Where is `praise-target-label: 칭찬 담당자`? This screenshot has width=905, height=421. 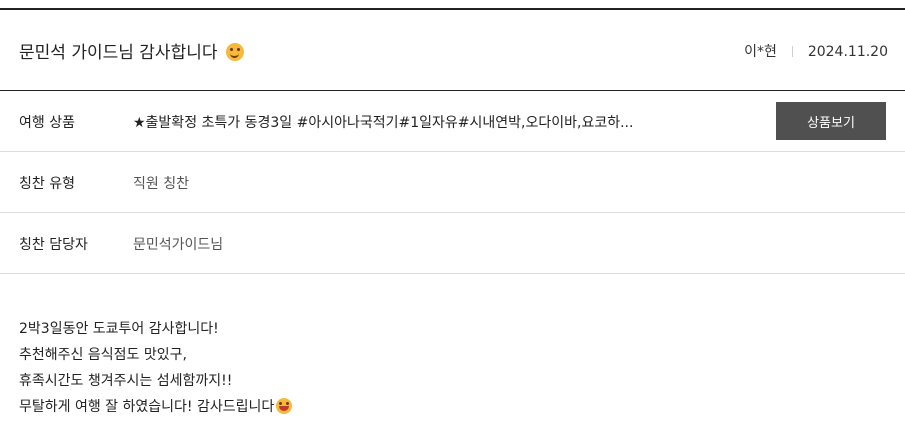
praise-target-label: 칭찬 담당자 is located at coordinates (53, 245).